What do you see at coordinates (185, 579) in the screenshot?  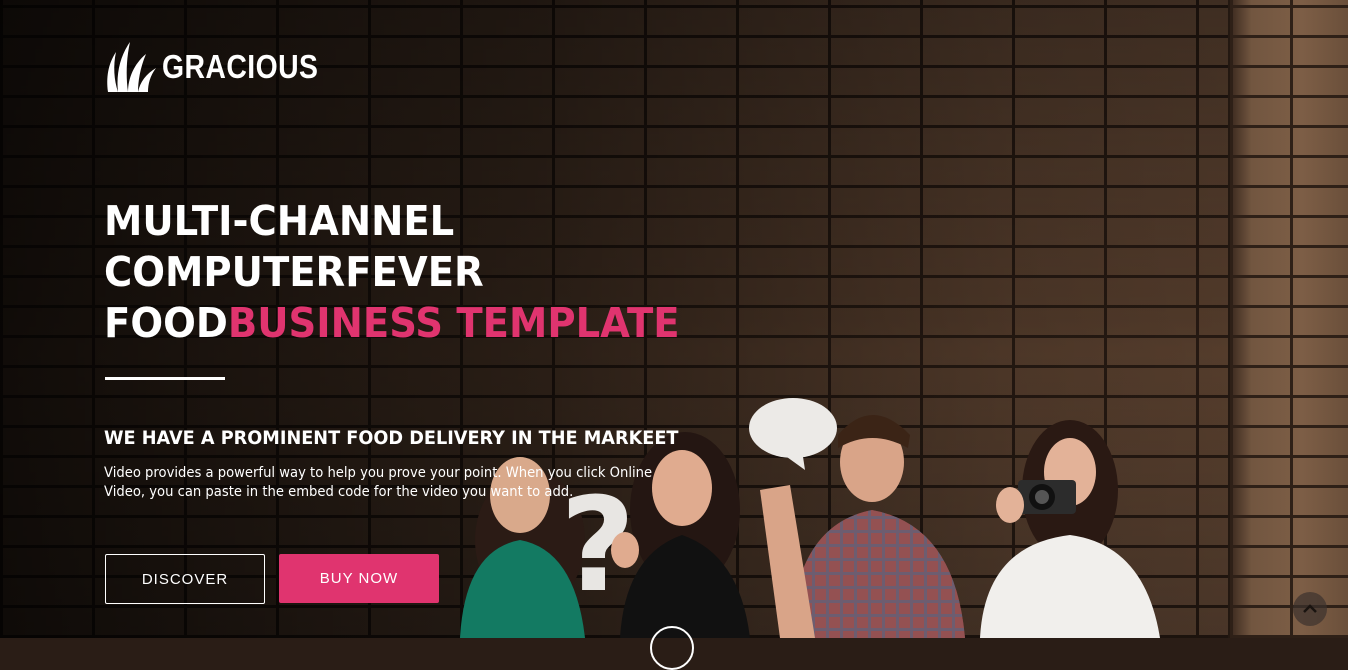 I see `discover-button: DISCOVER` at bounding box center [185, 579].